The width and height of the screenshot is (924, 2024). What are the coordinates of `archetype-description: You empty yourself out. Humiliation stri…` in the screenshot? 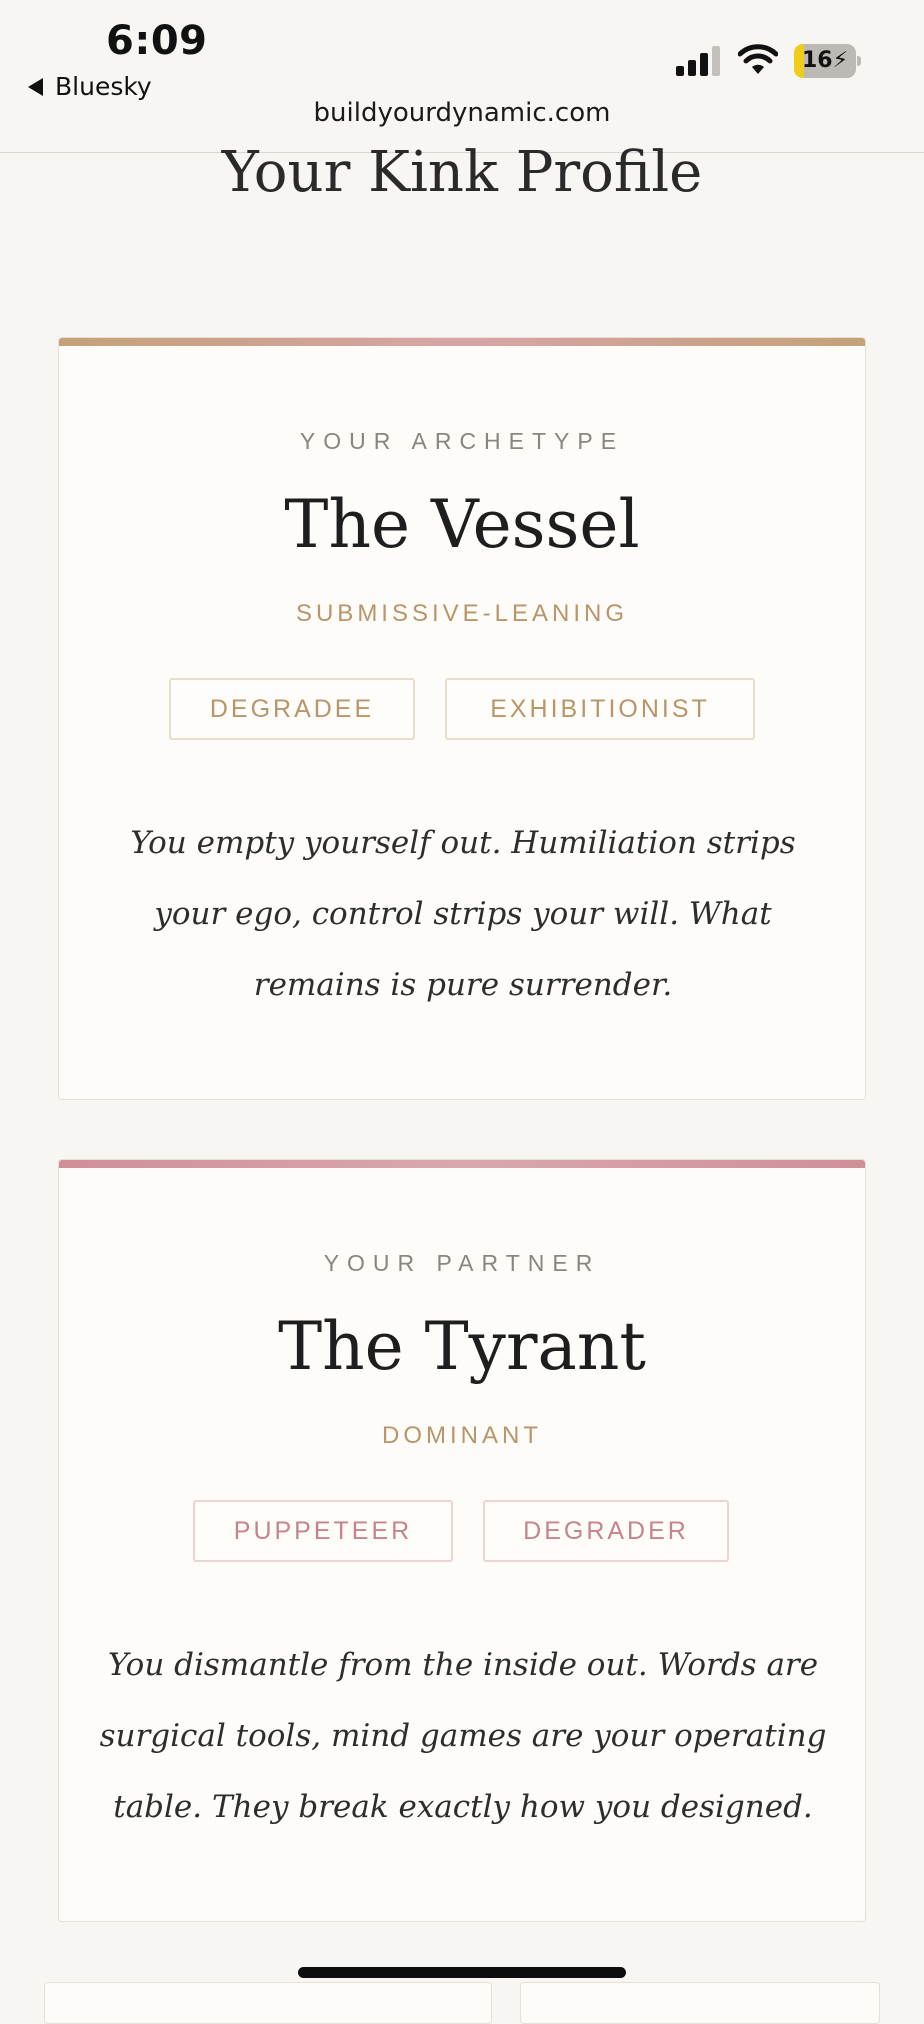 It's located at (463, 914).